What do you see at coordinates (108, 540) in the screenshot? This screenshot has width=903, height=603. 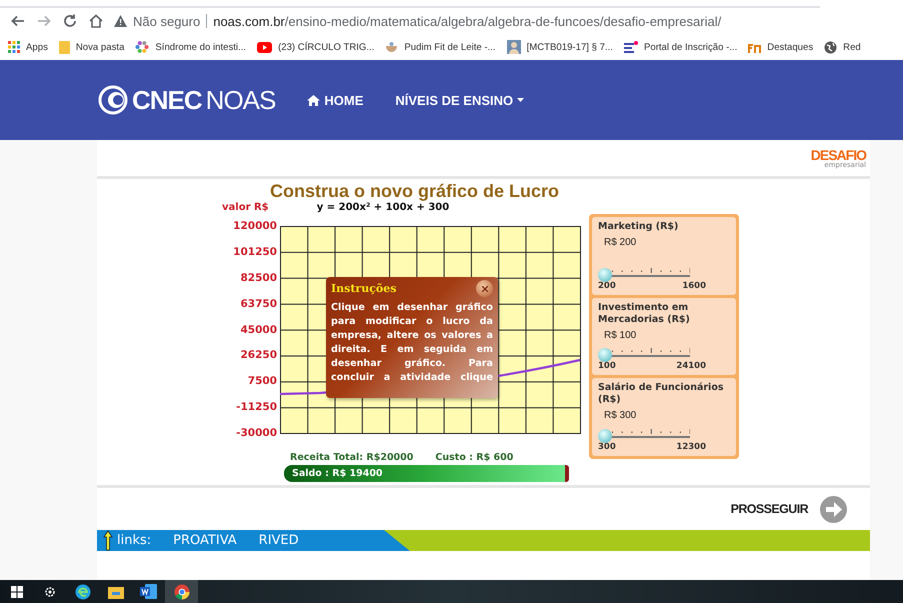 I see `up-arrow-icon` at bounding box center [108, 540].